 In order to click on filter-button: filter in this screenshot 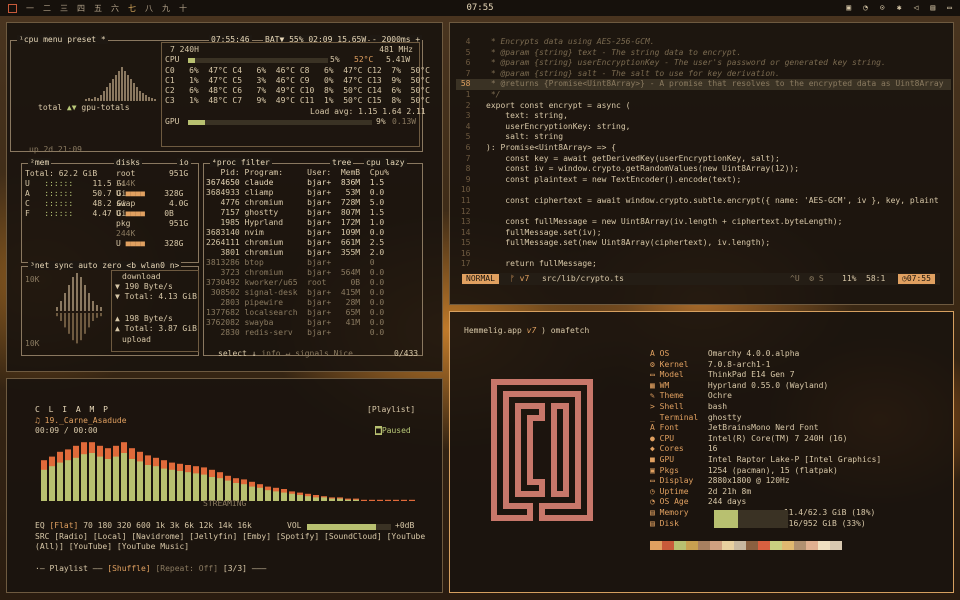, I will do `click(255, 162)`.